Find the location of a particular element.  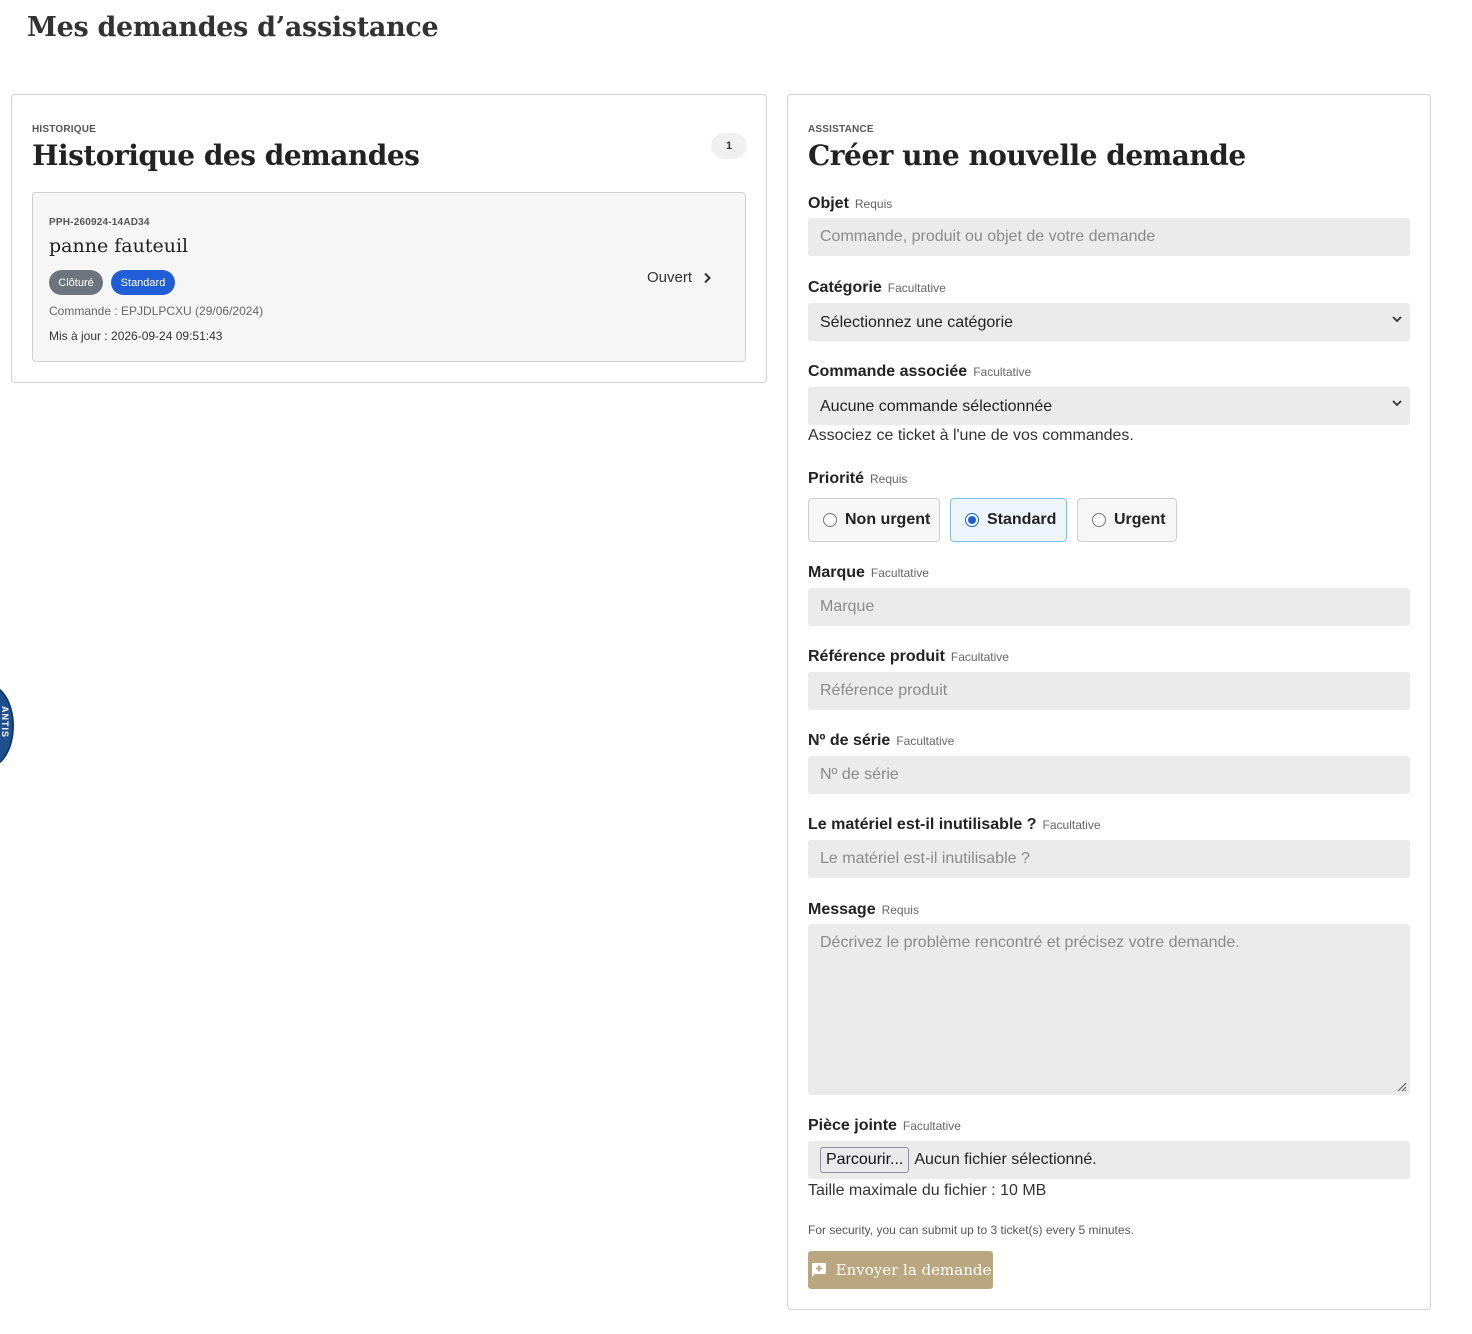

priority-label: Priorité Requis is located at coordinates (857, 479).